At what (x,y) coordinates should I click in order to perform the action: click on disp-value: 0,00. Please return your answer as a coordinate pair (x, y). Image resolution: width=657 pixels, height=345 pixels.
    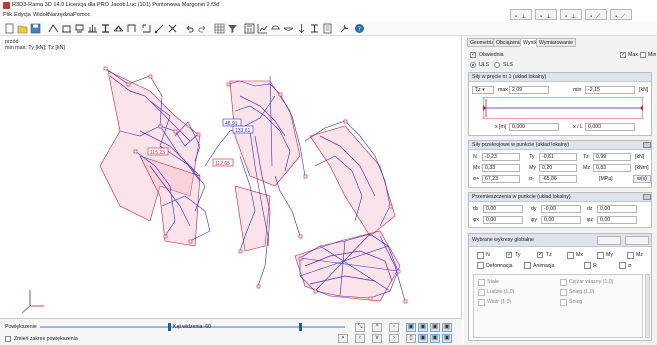
    Looking at the image, I should click on (503, 209).